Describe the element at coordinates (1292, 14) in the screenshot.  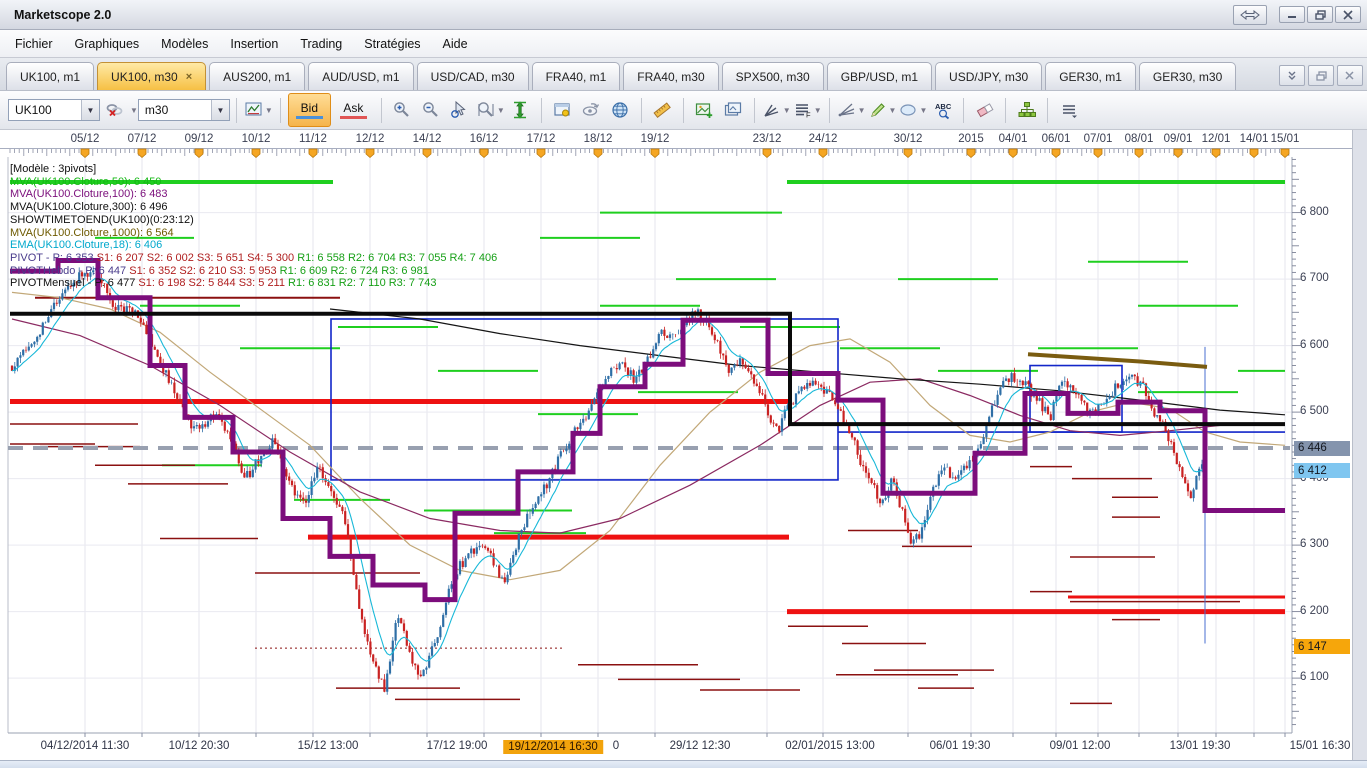
I see `minimize-button` at that location.